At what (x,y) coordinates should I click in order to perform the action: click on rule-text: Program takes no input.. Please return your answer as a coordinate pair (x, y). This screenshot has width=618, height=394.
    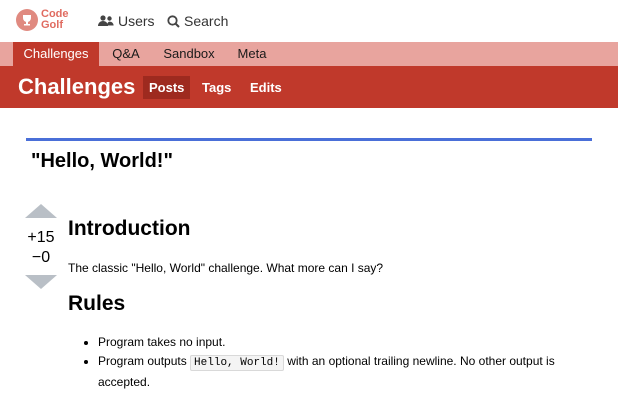
    Looking at the image, I should click on (162, 342).